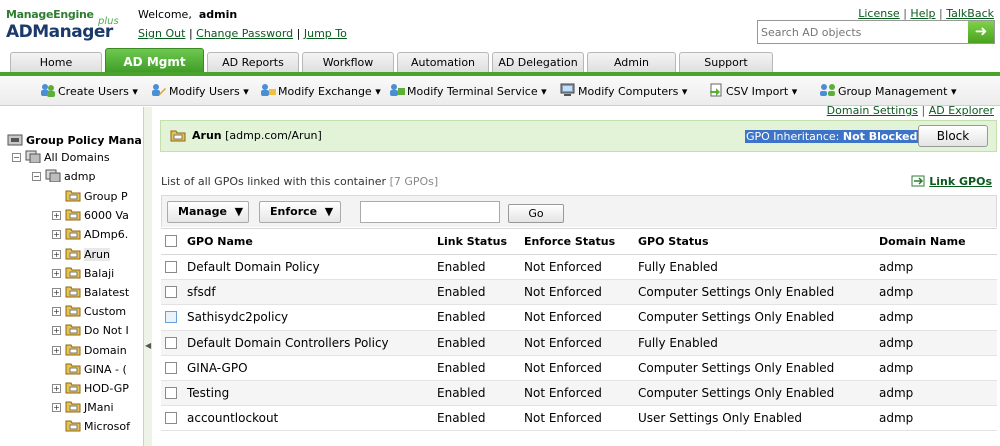 This screenshot has width=1000, height=446. Describe the element at coordinates (631, 63) in the screenshot. I see `tab-admin: Admin` at that location.